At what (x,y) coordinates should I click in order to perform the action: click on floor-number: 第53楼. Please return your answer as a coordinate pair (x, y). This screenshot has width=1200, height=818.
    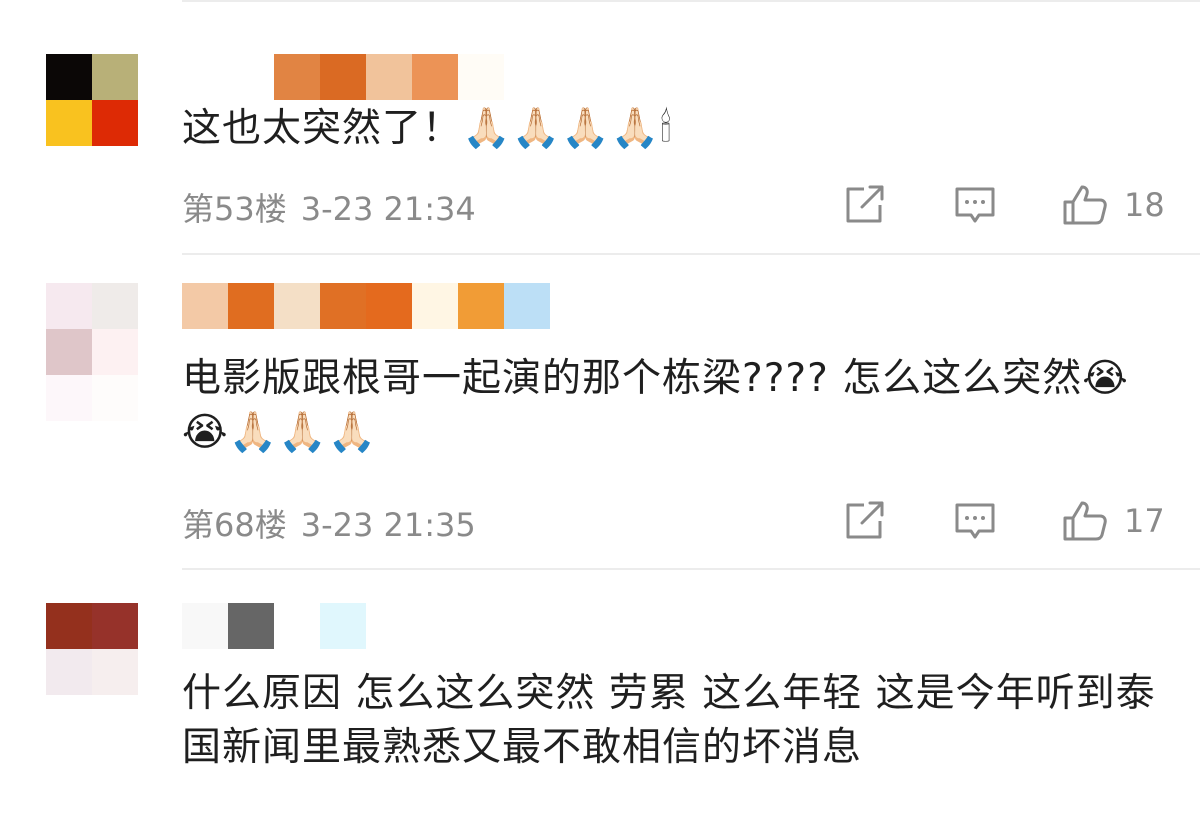
    Looking at the image, I should click on (234, 209).